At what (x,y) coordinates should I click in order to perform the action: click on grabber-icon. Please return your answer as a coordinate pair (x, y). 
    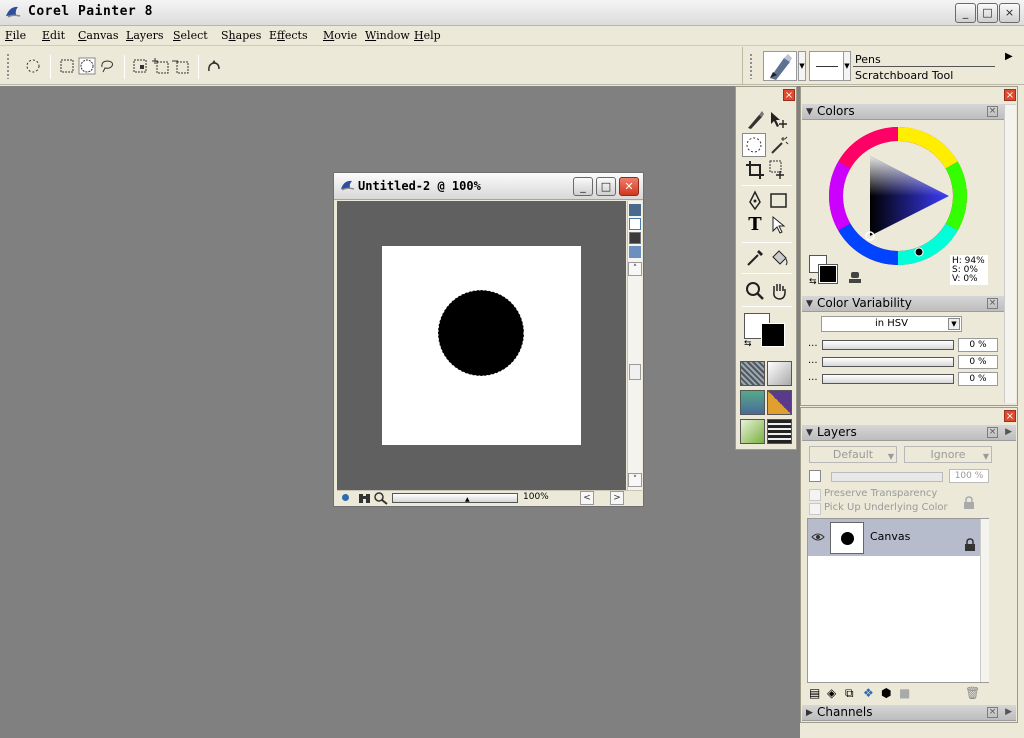
    Looking at the image, I should click on (365, 498).